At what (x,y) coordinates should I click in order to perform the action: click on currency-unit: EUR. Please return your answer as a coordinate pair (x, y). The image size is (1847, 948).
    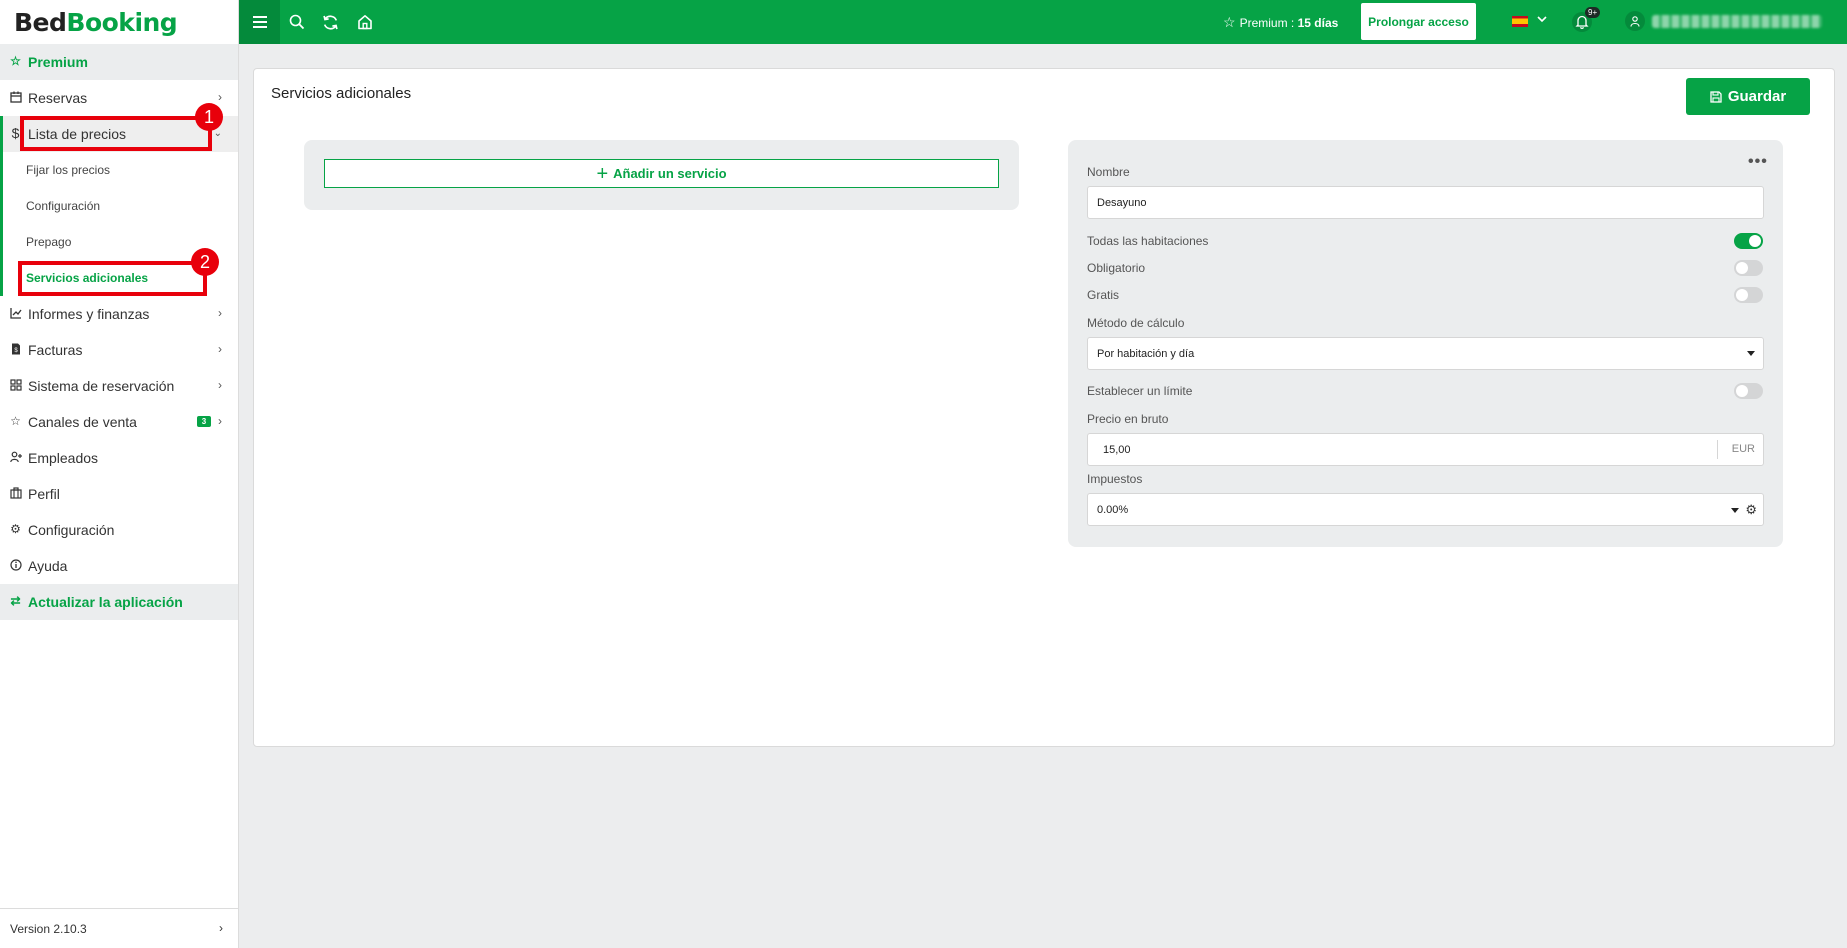
    Looking at the image, I should click on (1739, 449).